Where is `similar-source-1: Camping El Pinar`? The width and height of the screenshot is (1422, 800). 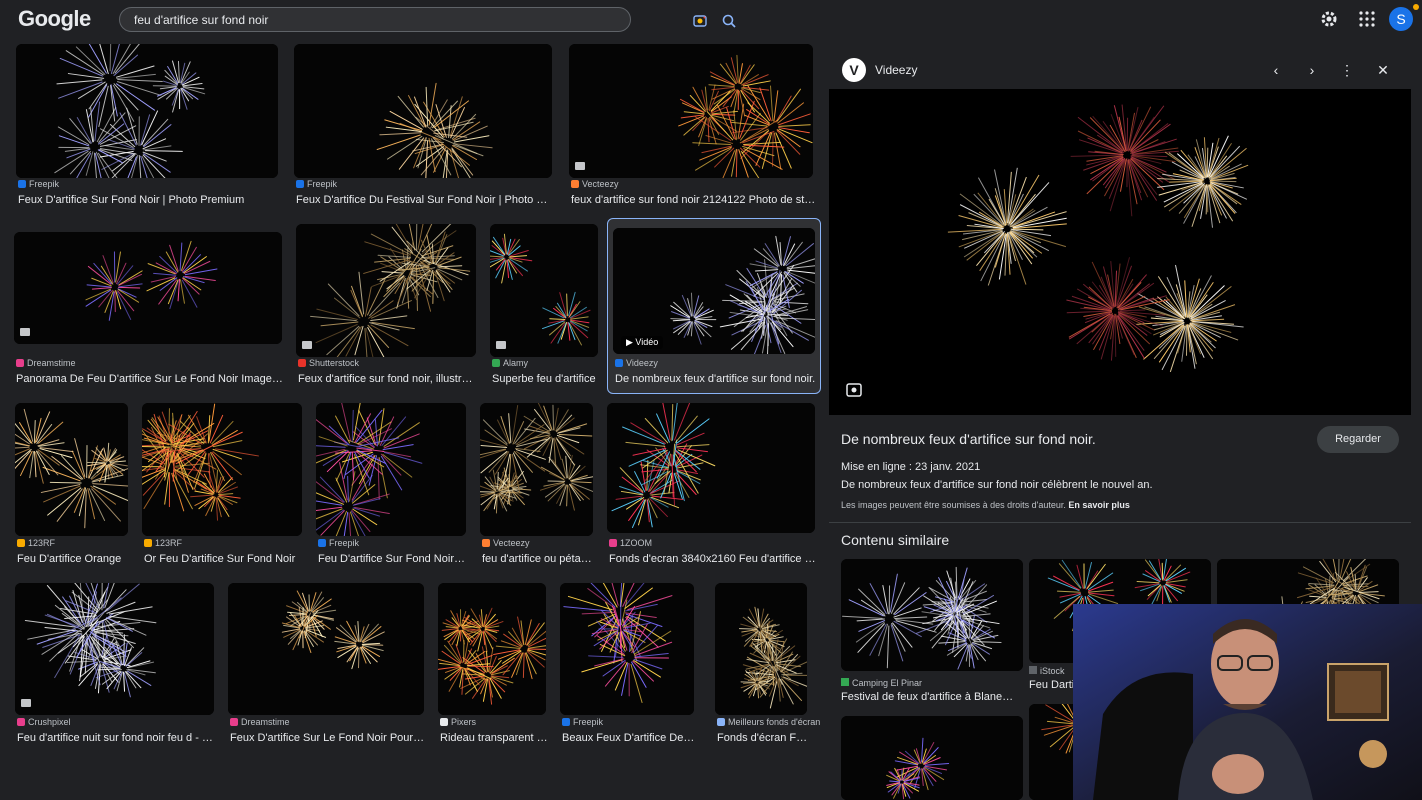
similar-source-1: Camping El Pinar is located at coordinates (881, 683).